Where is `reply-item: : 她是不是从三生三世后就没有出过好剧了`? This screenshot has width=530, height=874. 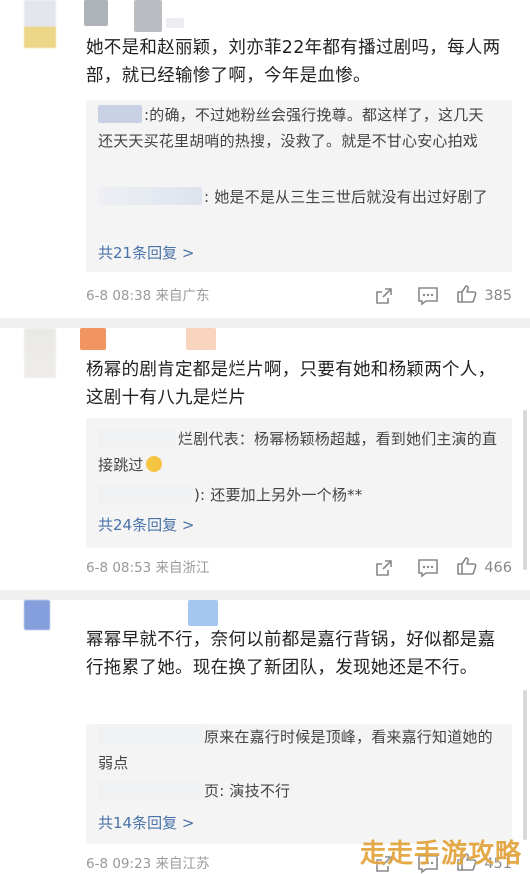
reply-item: : 她是不是从三生三世后就没有出过好剧了 is located at coordinates (298, 197).